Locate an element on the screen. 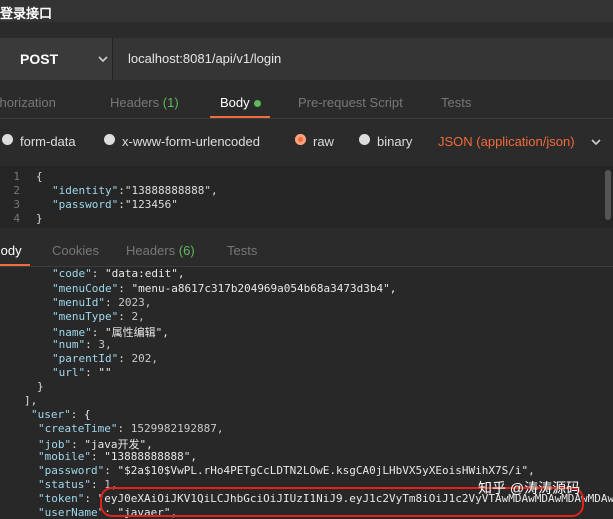 Image resolution: width=613 pixels, height=519 pixels. headers-count: (1) is located at coordinates (170, 102).